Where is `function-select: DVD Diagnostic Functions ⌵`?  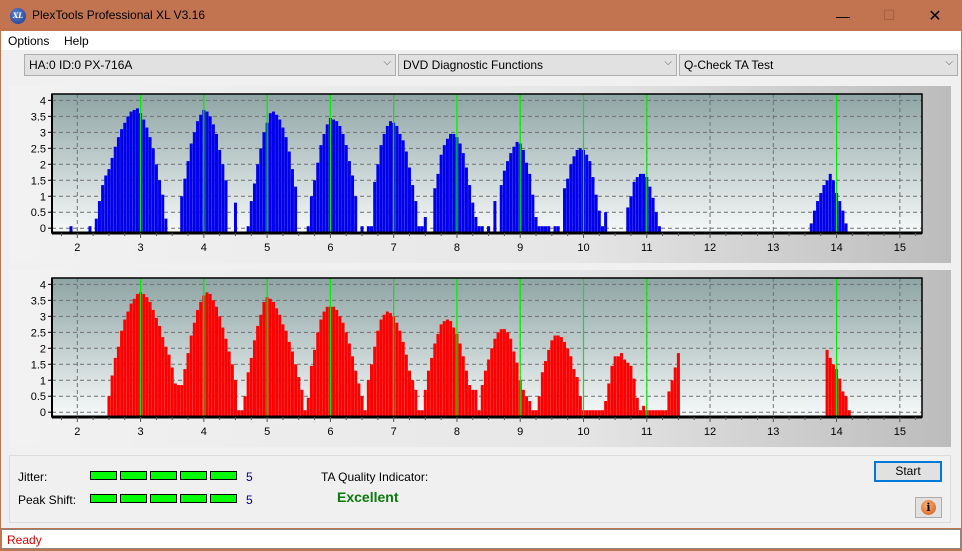
function-select: DVD Diagnostic Functions ⌵ is located at coordinates (537, 65).